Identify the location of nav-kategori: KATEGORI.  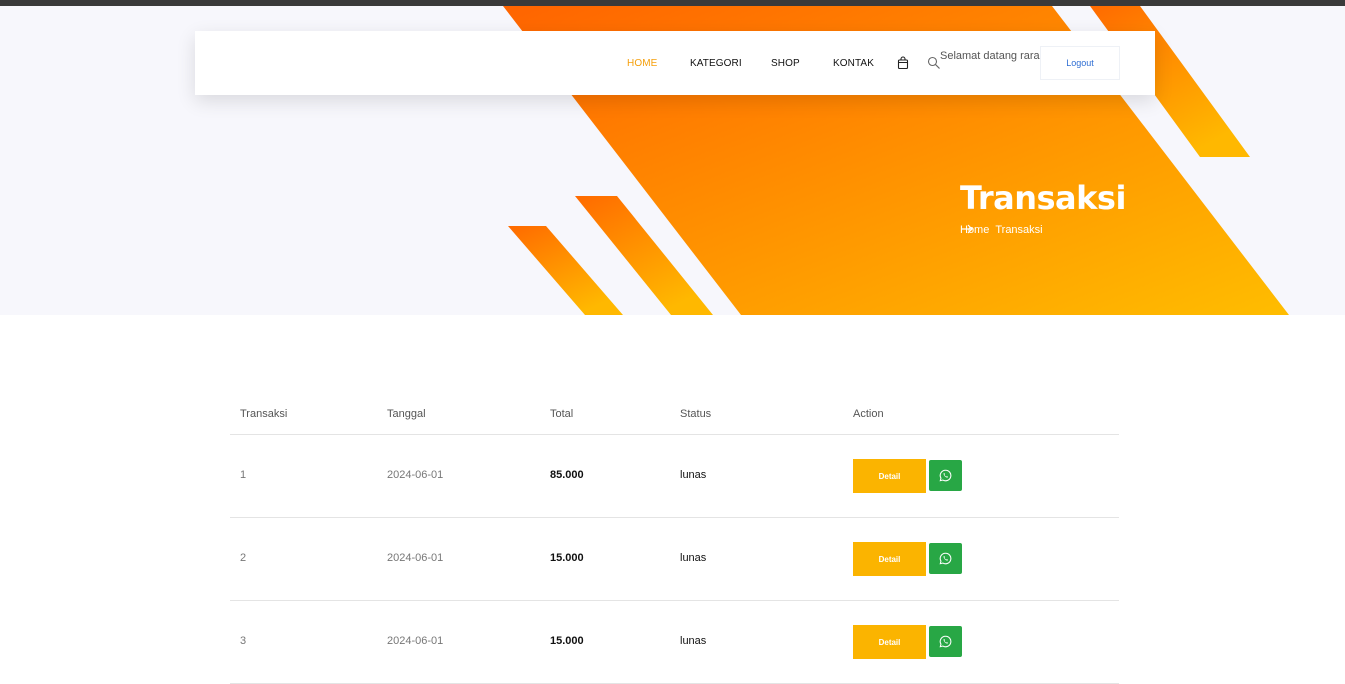
(716, 63).